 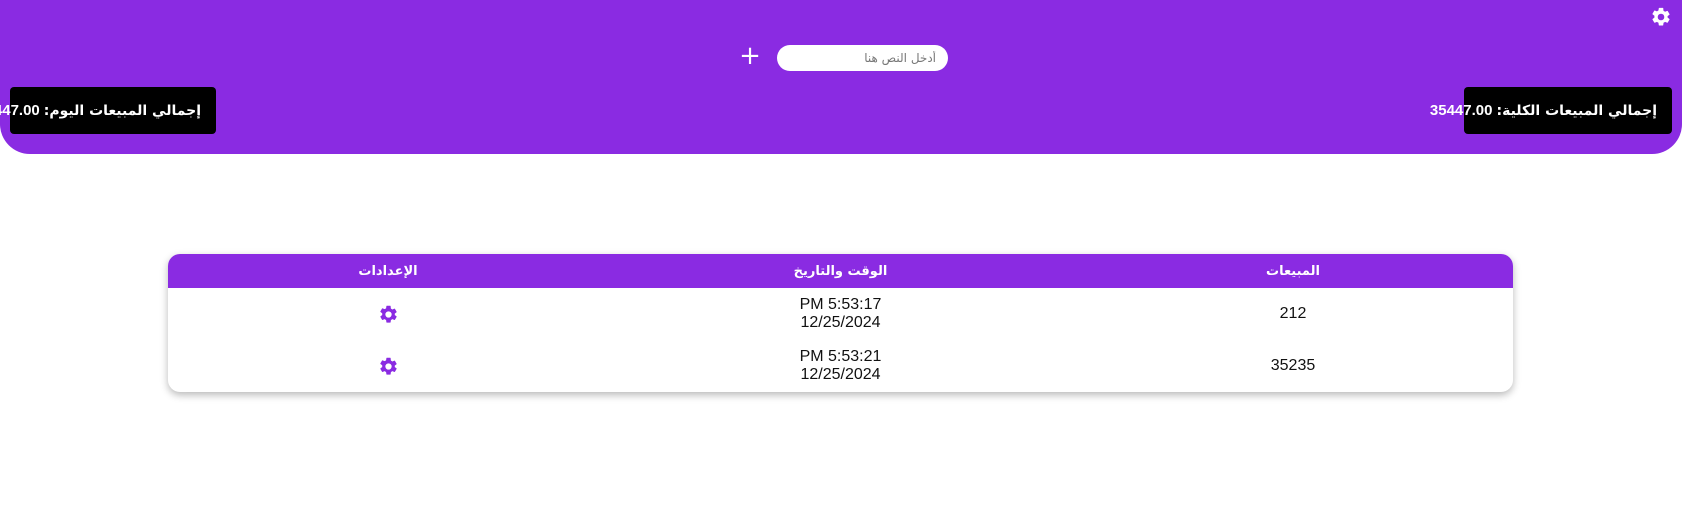 I want to click on total-sales-box: إجمالي المبيعات الكلية: 35447.00, so click(x=1551, y=110).